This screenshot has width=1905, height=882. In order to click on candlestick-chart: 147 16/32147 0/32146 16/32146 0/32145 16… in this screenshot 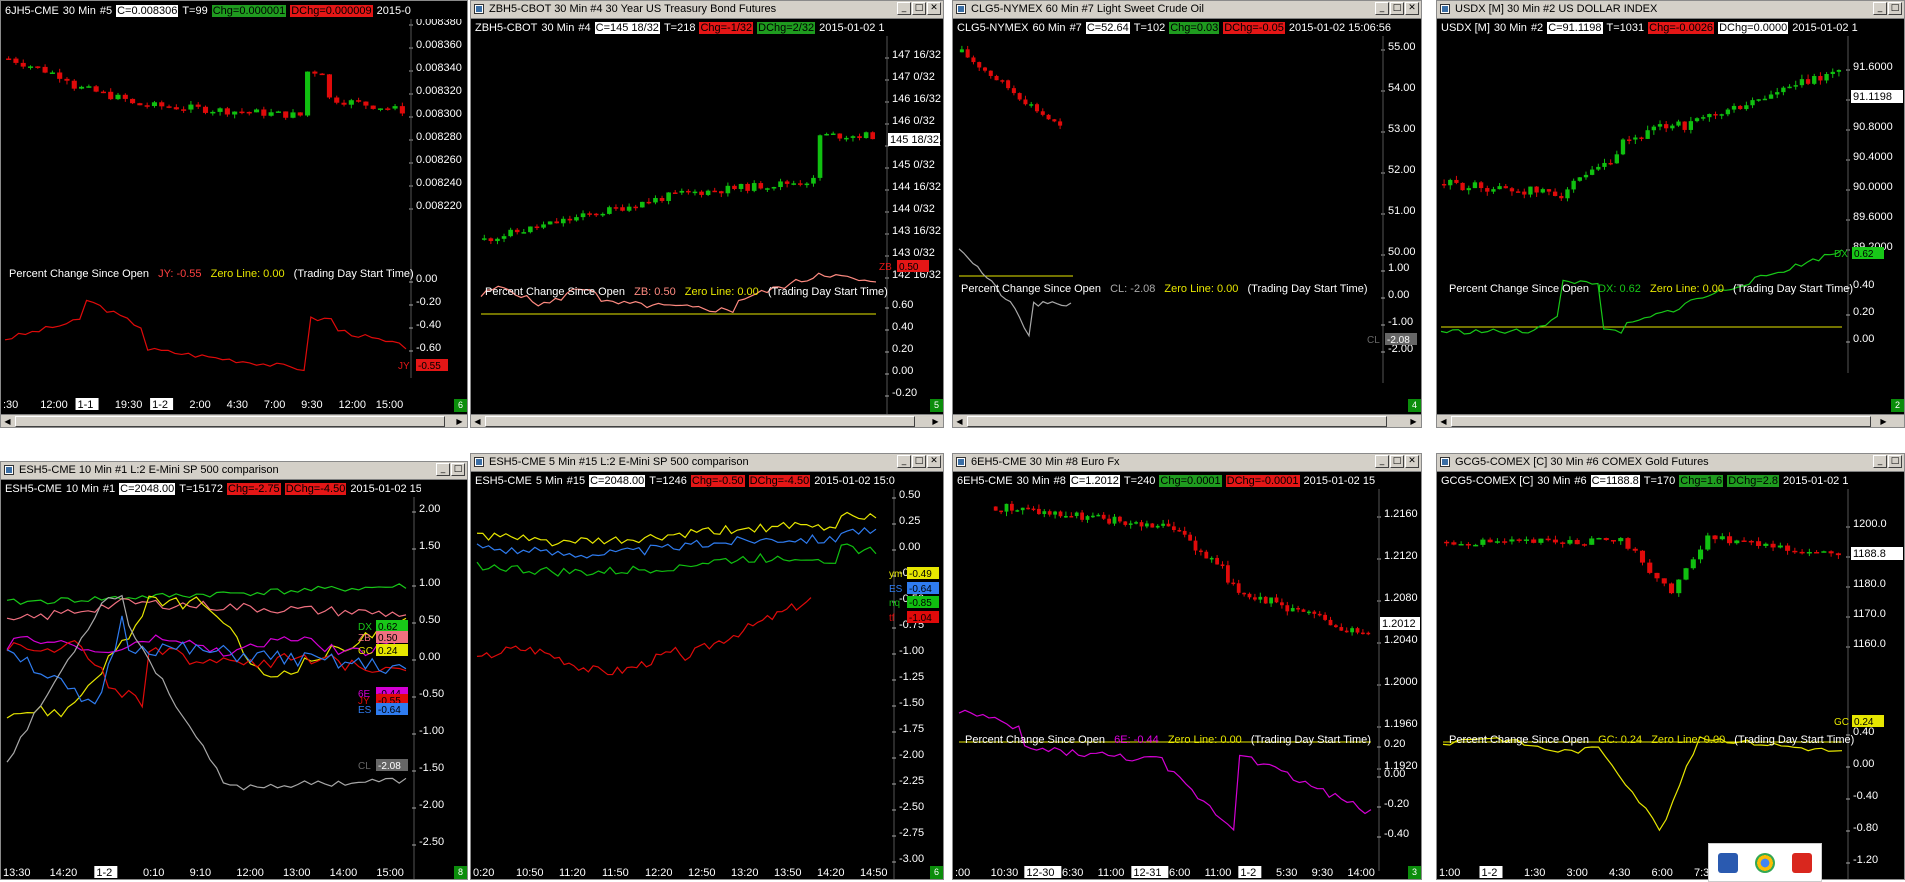, I will do `click(707, 225)`.